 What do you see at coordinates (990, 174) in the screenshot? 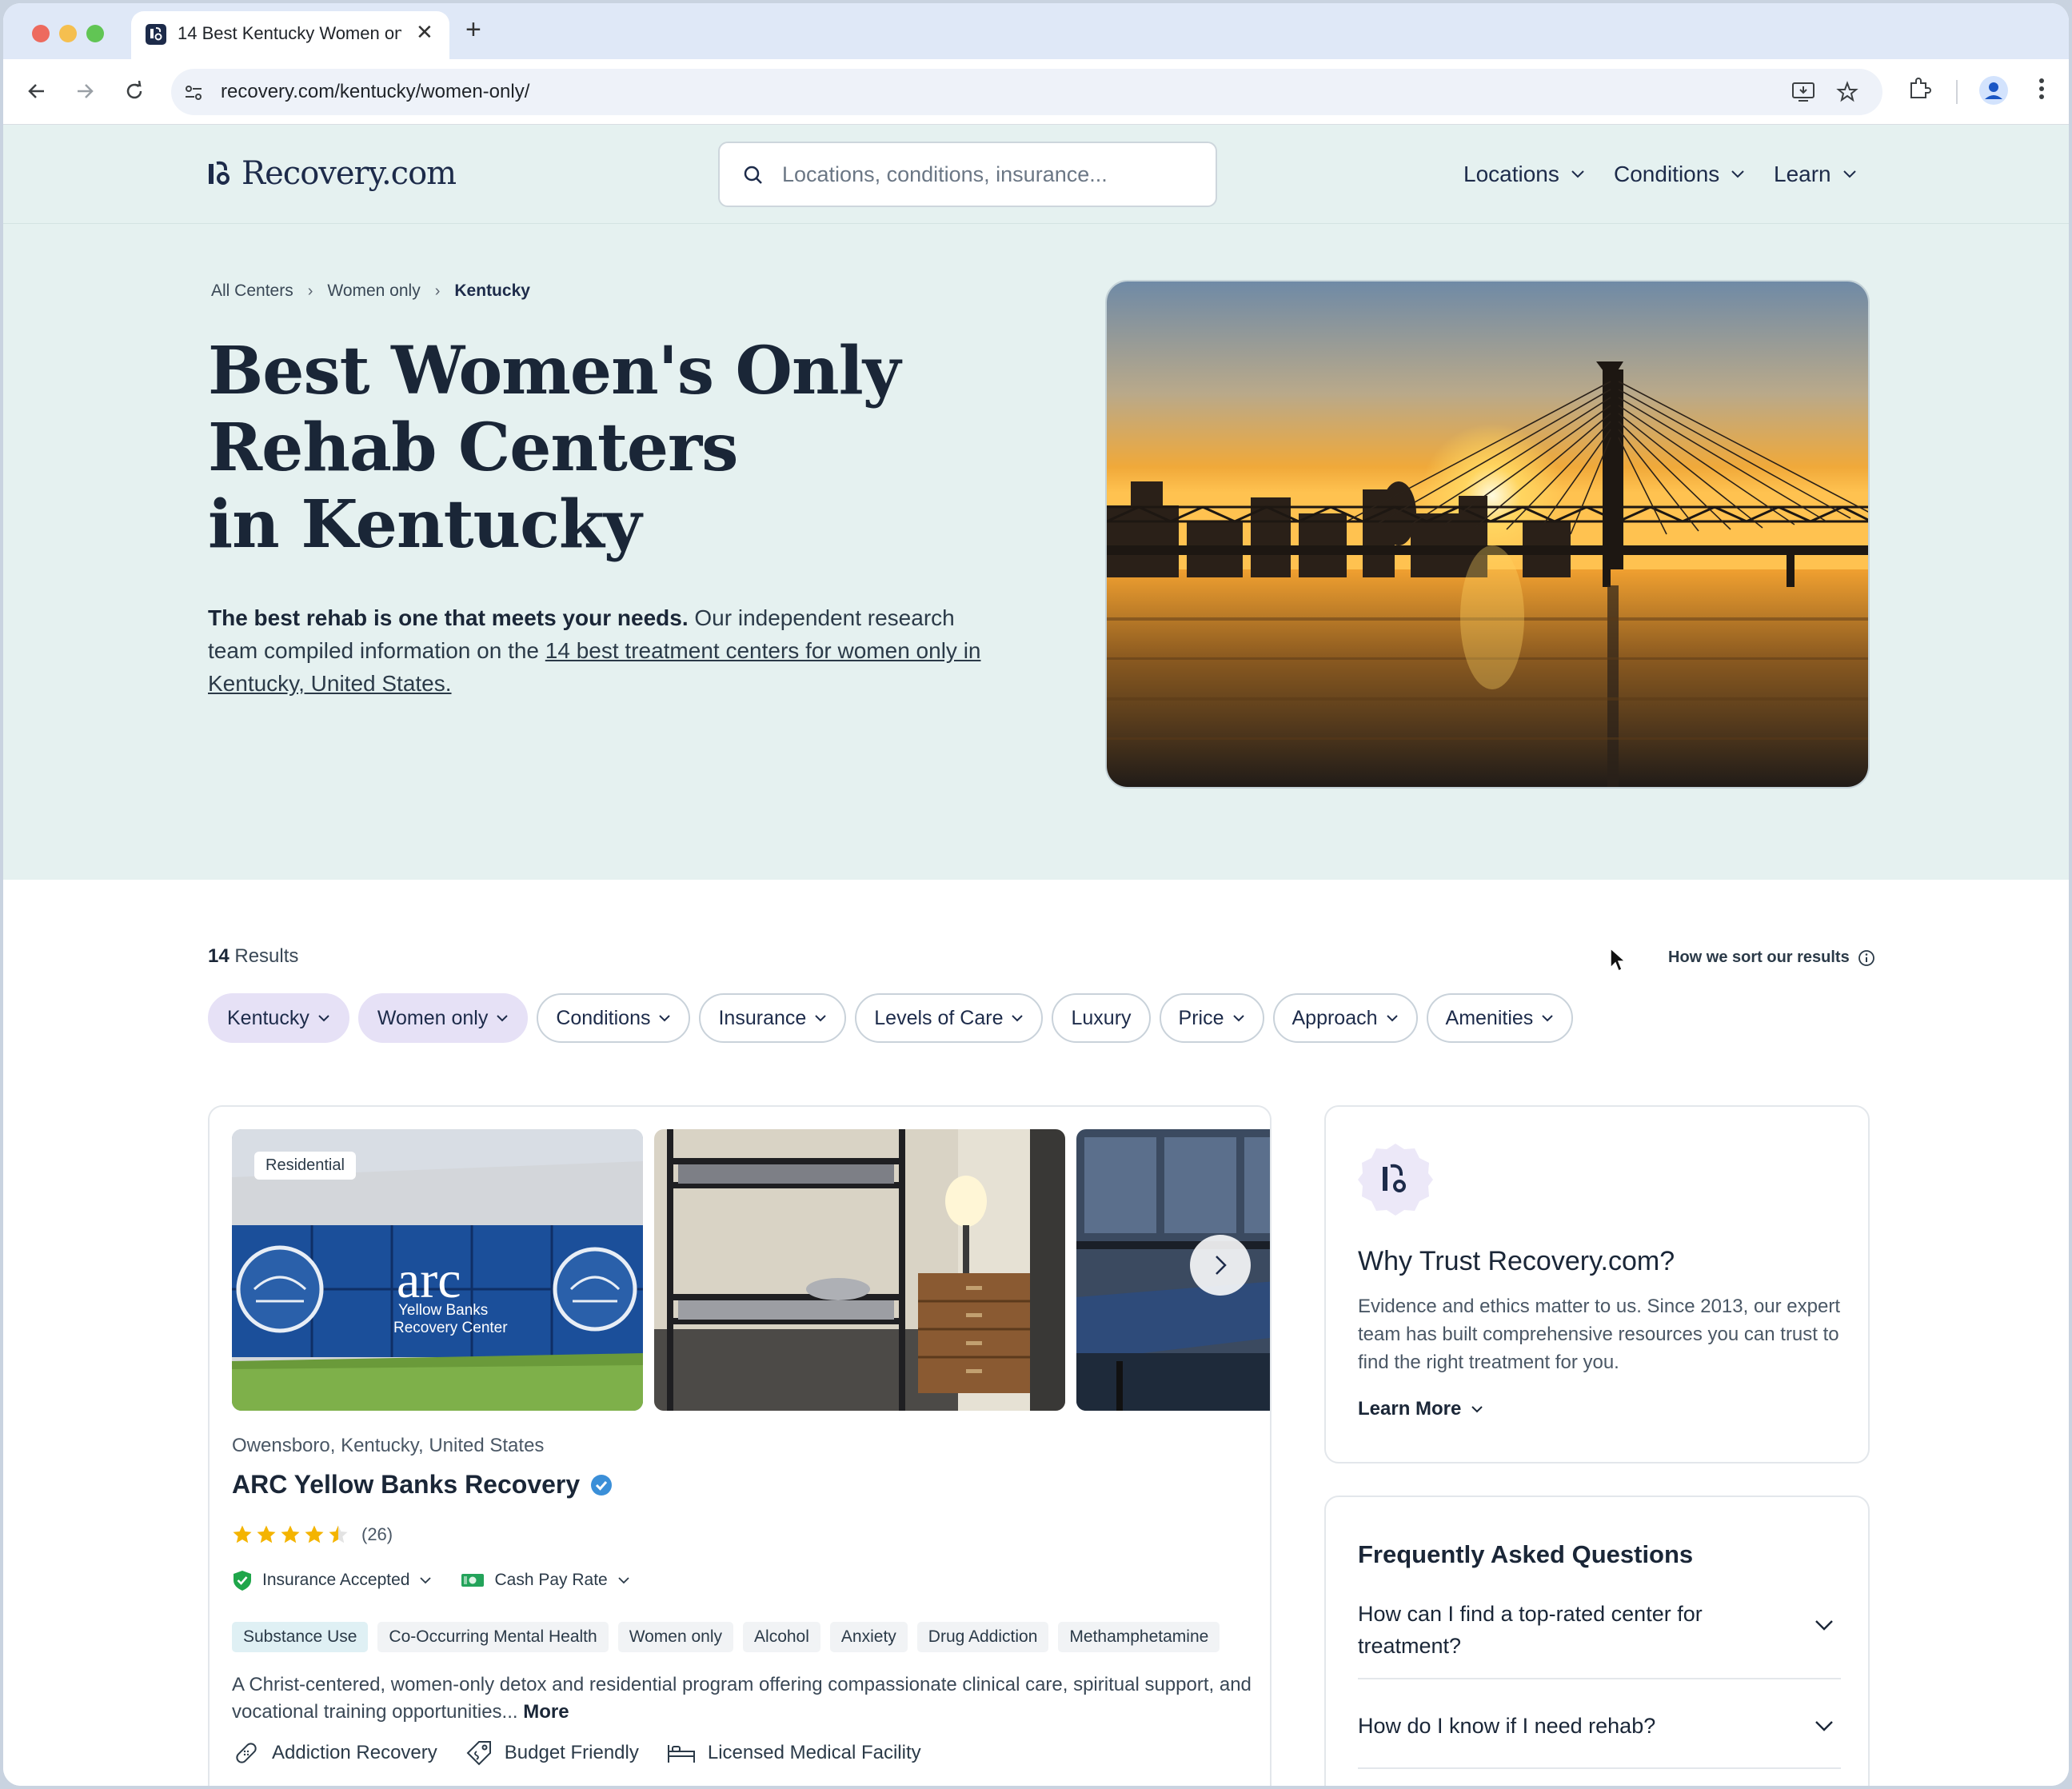
I see `search-input` at bounding box center [990, 174].